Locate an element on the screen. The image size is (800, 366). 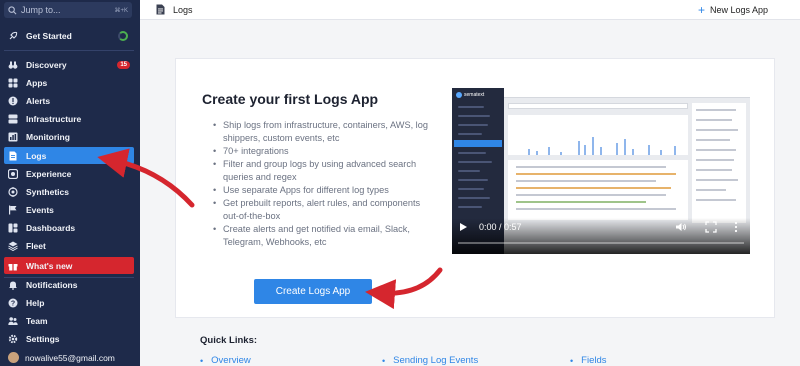
sidebar-item-label: Experience is located at coordinates (49, 173).